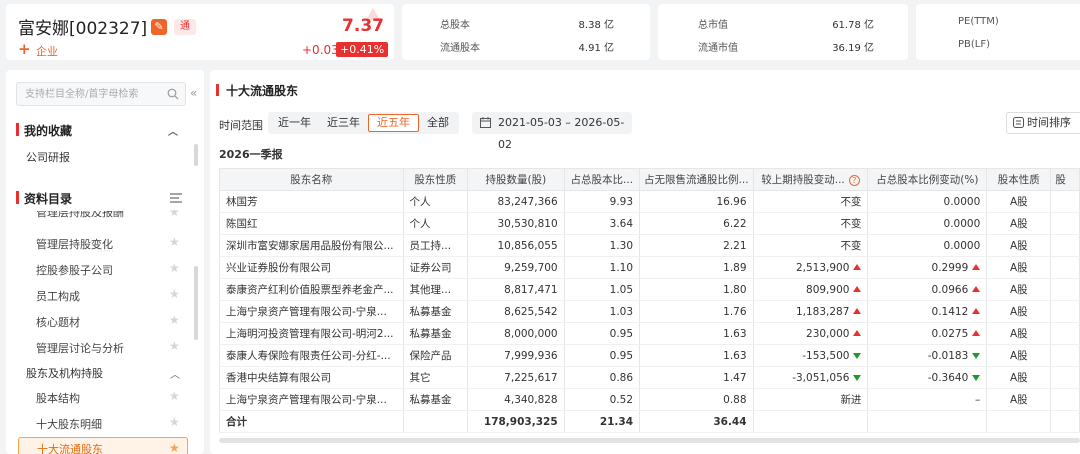 The width and height of the screenshot is (1080, 454). I want to click on list-filter-icon, so click(176, 198).